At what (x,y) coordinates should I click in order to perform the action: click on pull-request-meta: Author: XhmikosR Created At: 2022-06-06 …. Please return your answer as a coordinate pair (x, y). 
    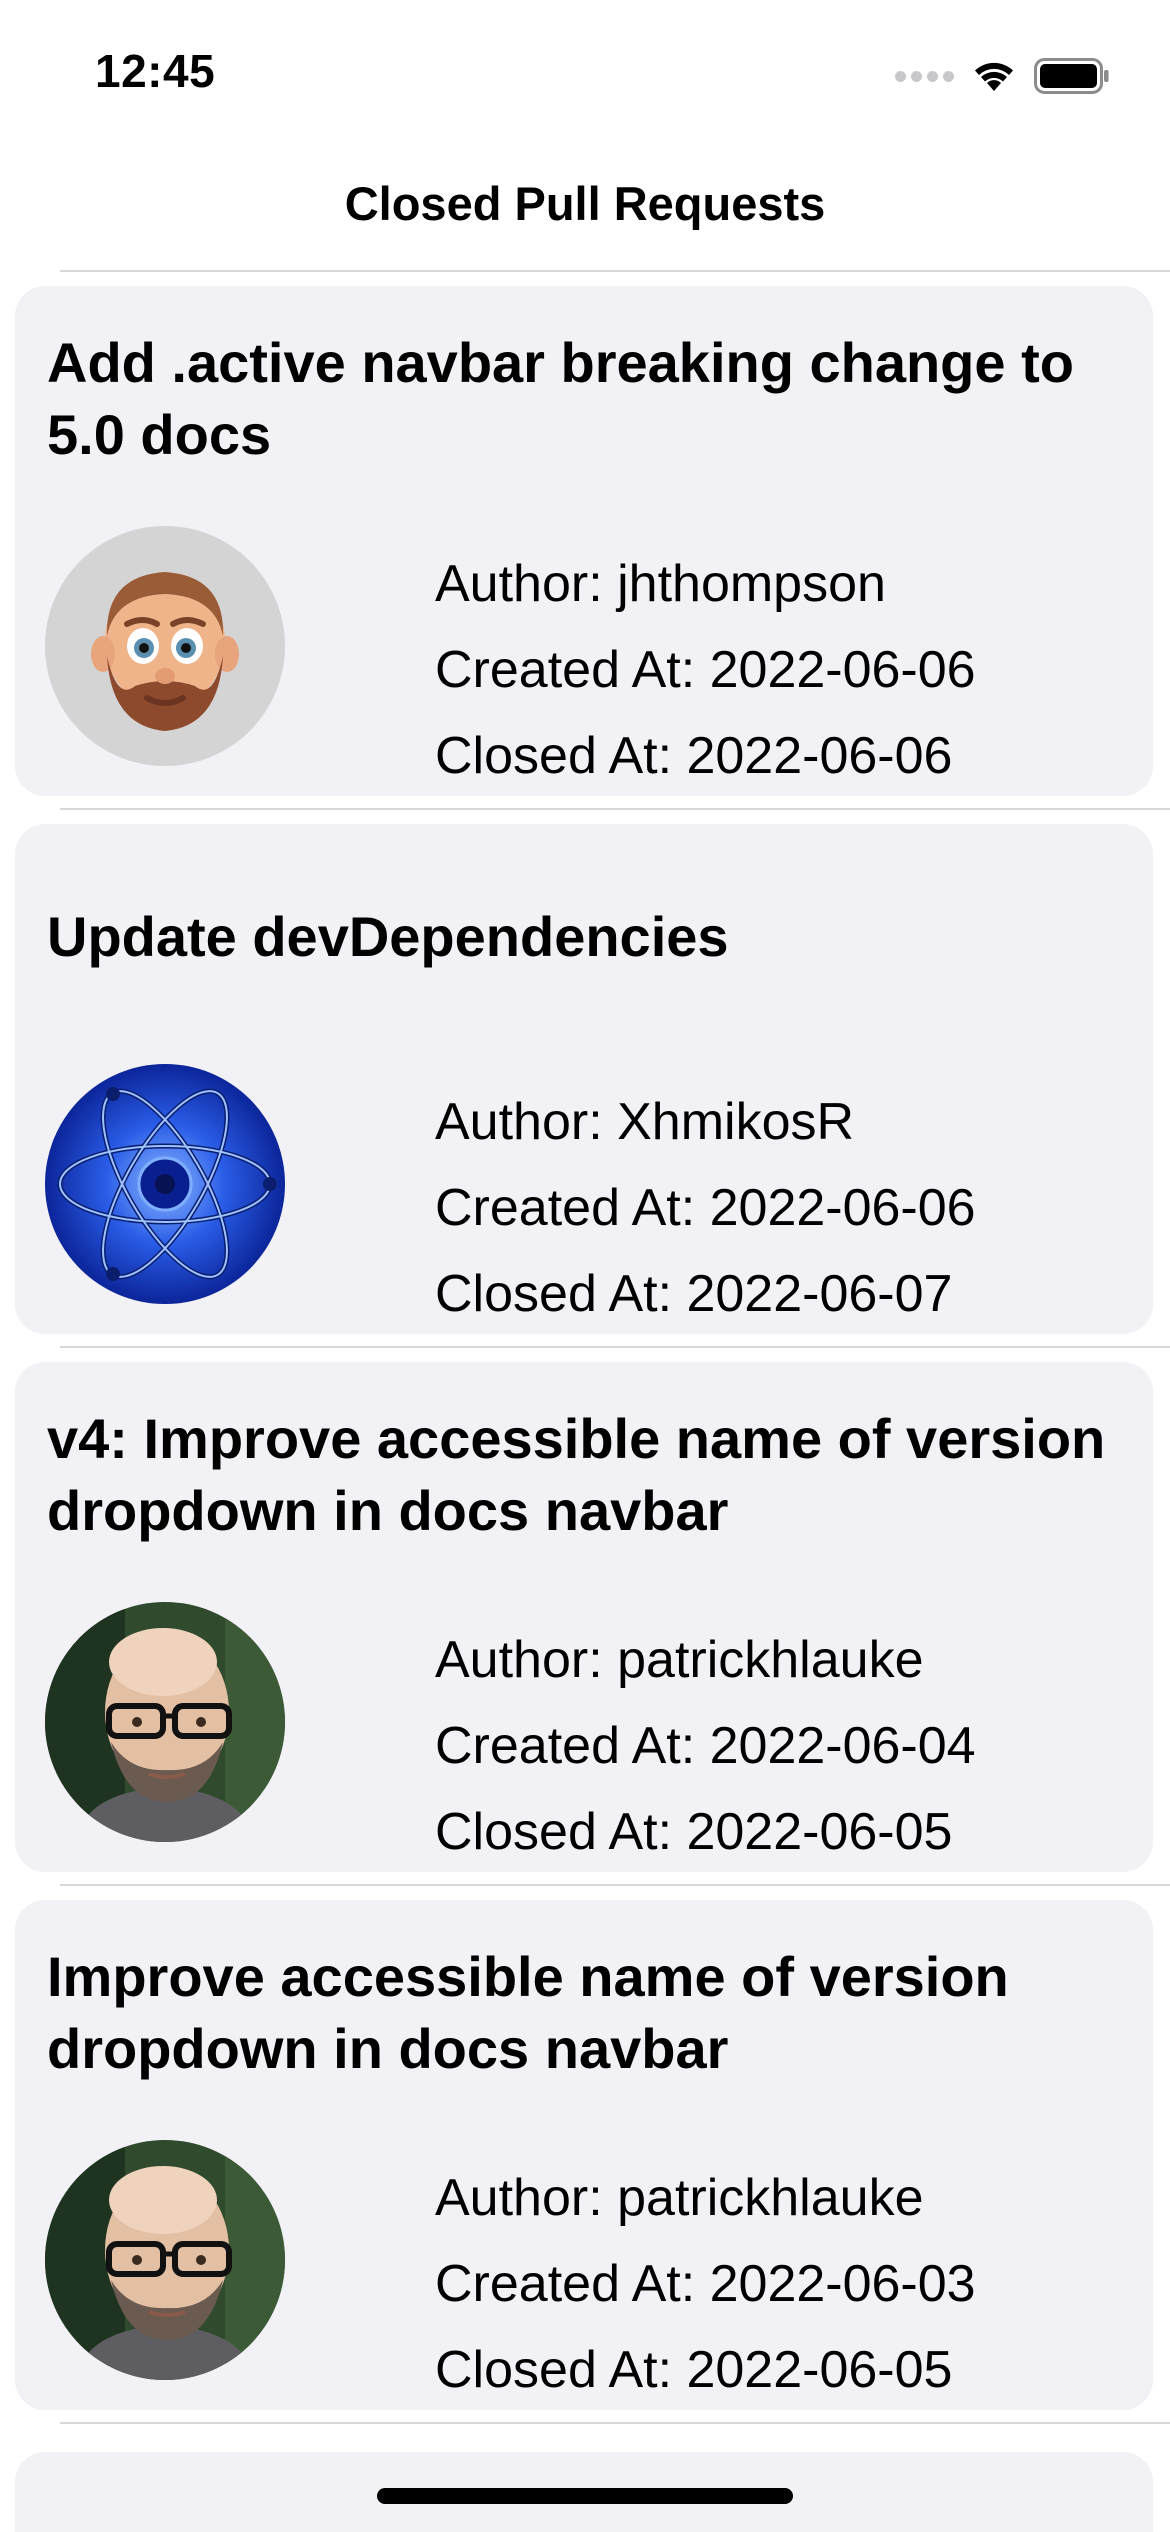
    Looking at the image, I should click on (705, 1208).